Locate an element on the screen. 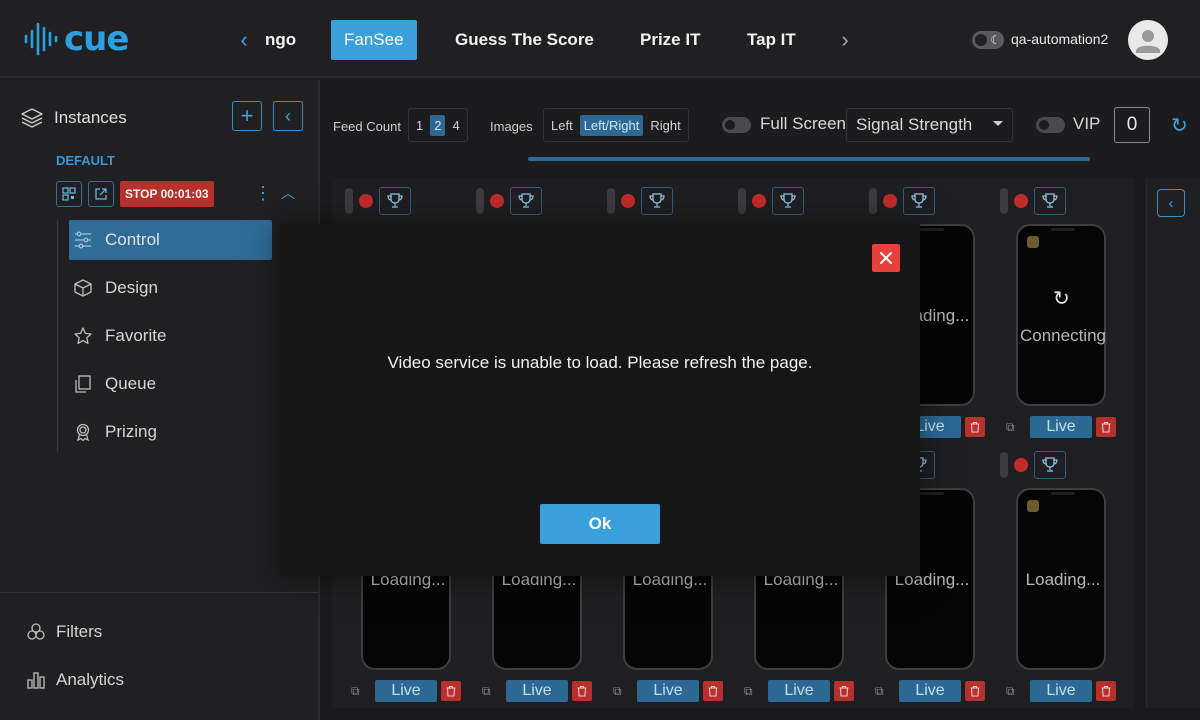 The height and width of the screenshot is (720, 1200). toggle-knob is located at coordinates (730, 125).